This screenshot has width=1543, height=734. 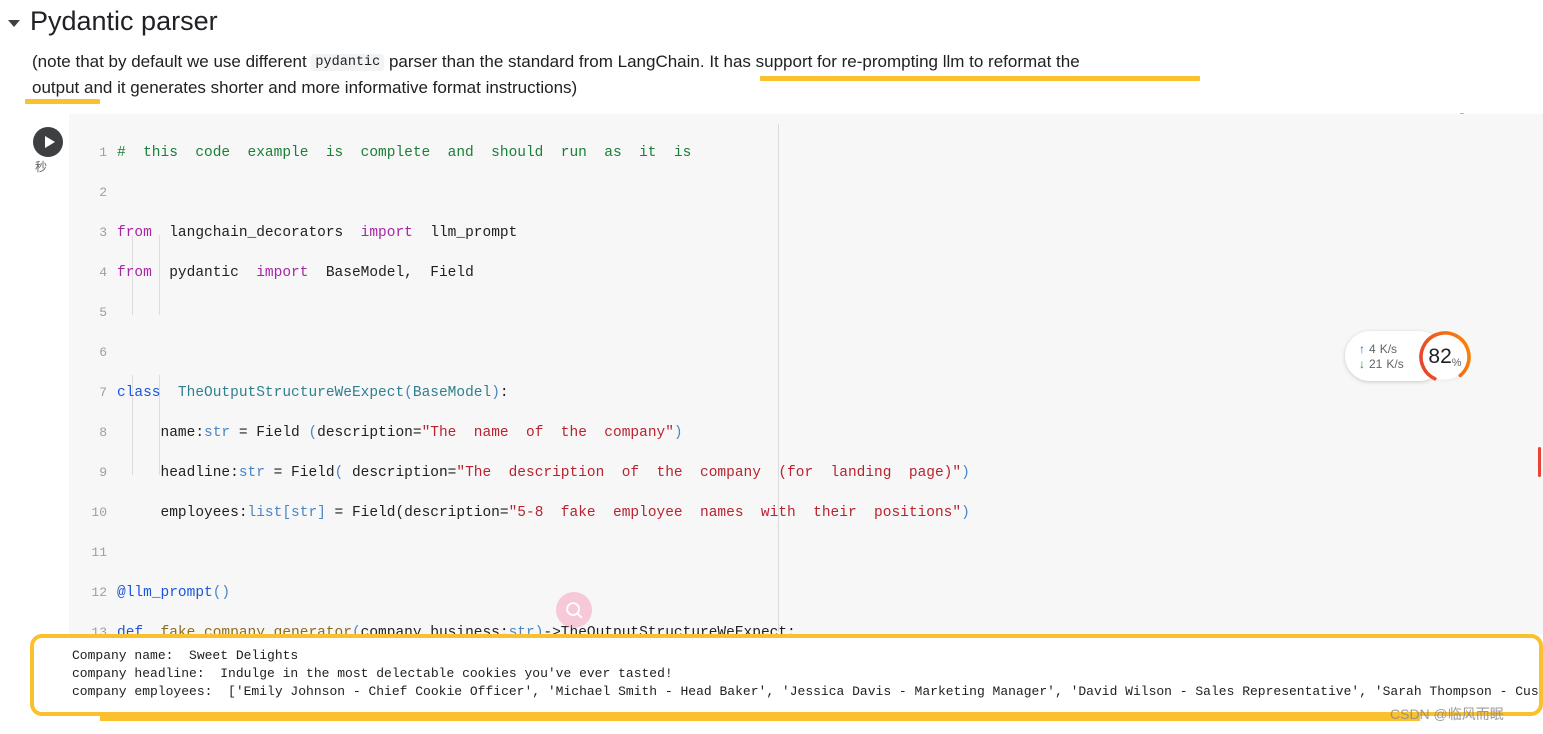 What do you see at coordinates (103, 392) in the screenshot?
I see `line-number: 7` at bounding box center [103, 392].